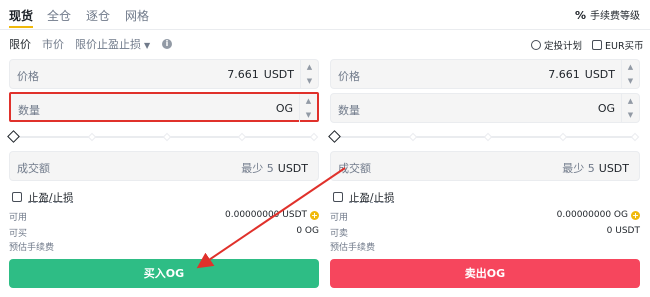 This screenshot has width=650, height=297. I want to click on buy-button: 买入OG, so click(164, 273).